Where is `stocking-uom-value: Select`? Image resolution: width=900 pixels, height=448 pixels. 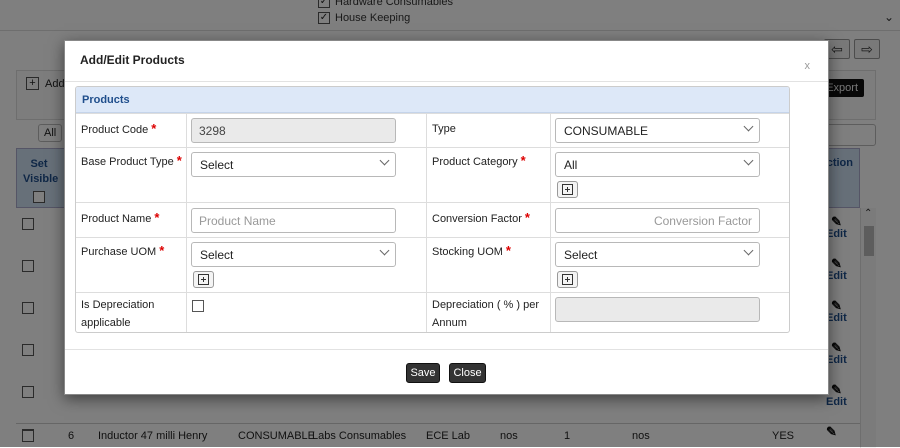
stocking-uom-value: Select is located at coordinates (581, 255).